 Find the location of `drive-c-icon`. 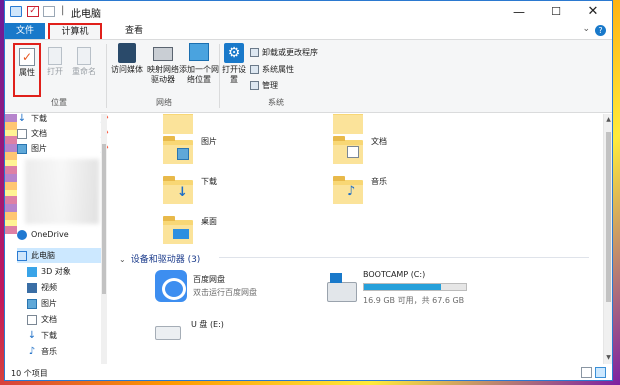

drive-c-icon is located at coordinates (342, 287).